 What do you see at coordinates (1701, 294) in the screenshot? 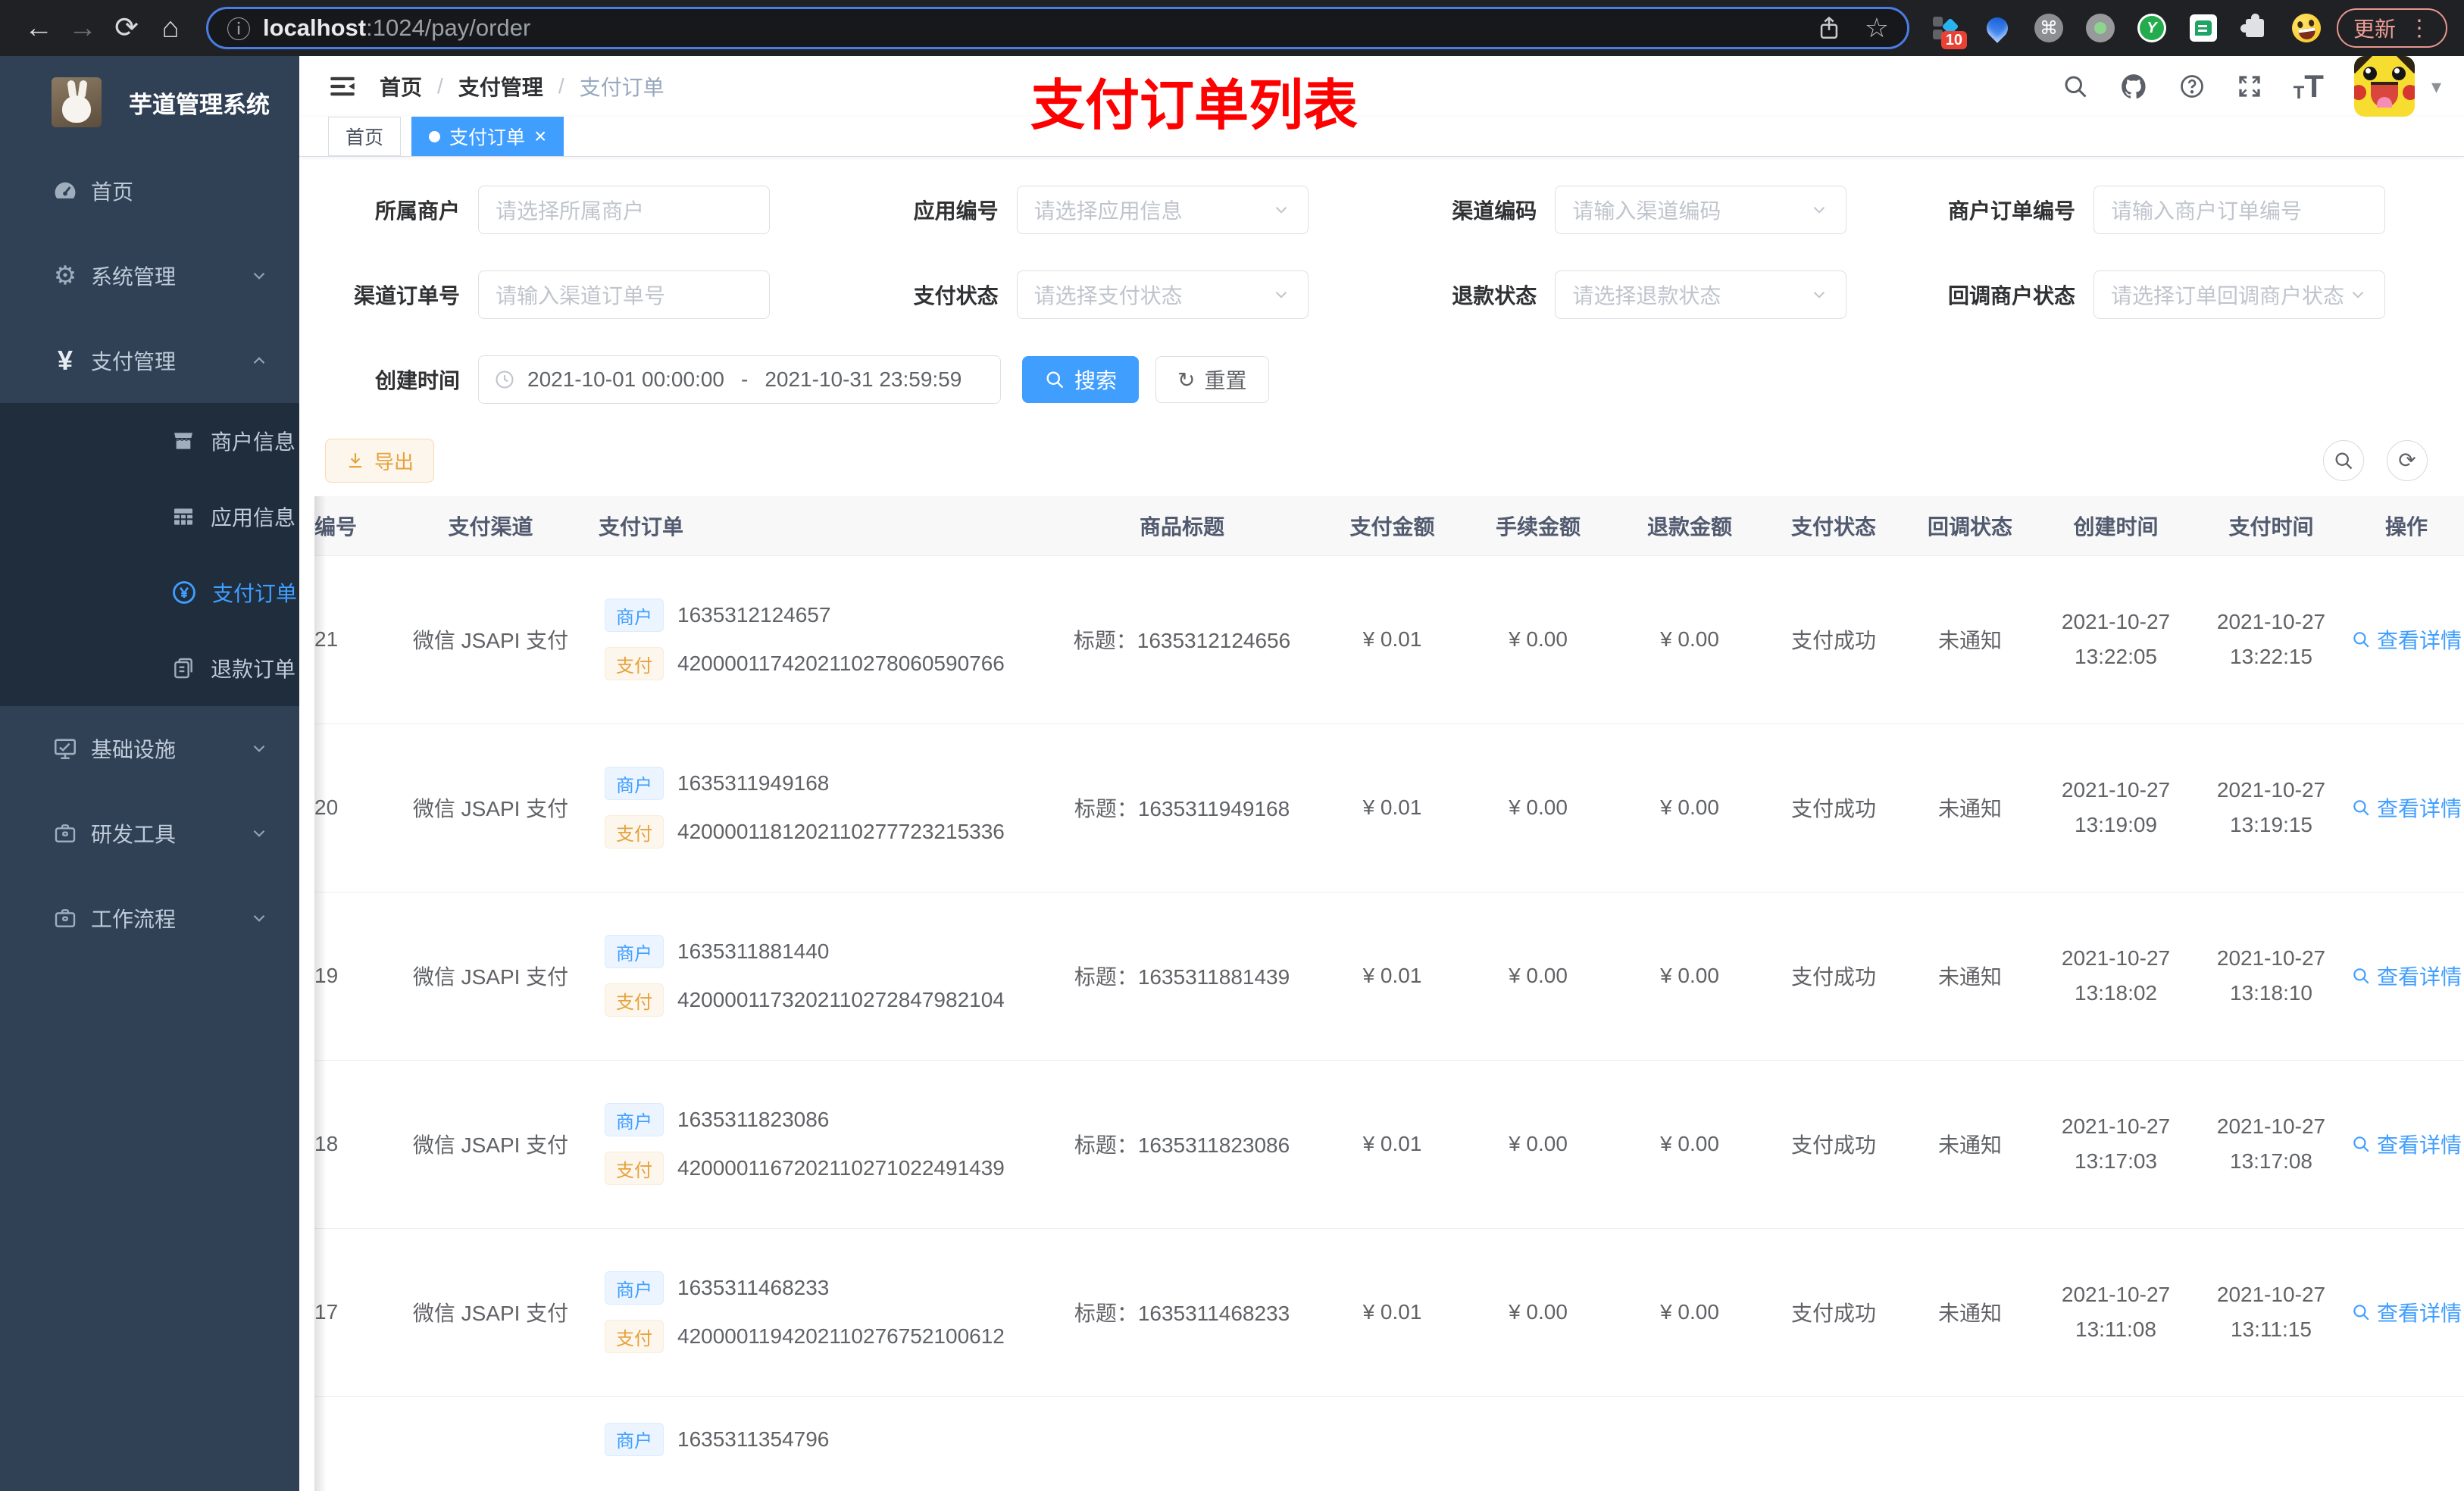
I see `refund-status-select: 请选择退款状态` at bounding box center [1701, 294].